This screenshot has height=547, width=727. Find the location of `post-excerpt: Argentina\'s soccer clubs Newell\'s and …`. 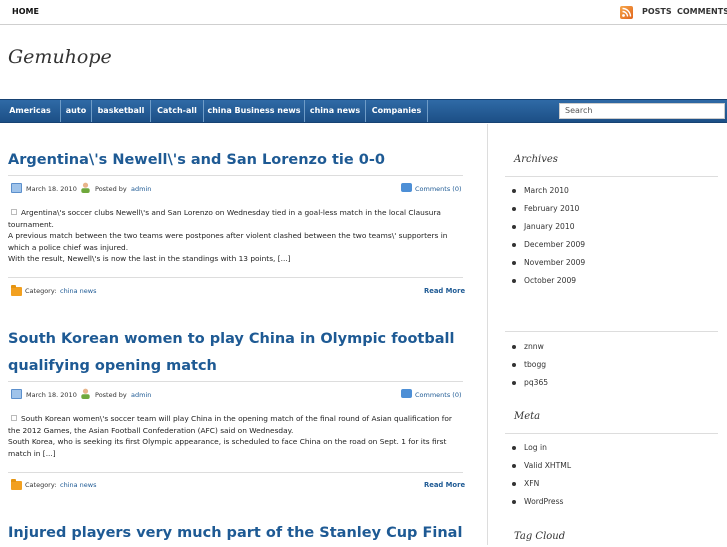

post-excerpt: Argentina\'s soccer clubs Newell\'s and … is located at coordinates (235, 236).